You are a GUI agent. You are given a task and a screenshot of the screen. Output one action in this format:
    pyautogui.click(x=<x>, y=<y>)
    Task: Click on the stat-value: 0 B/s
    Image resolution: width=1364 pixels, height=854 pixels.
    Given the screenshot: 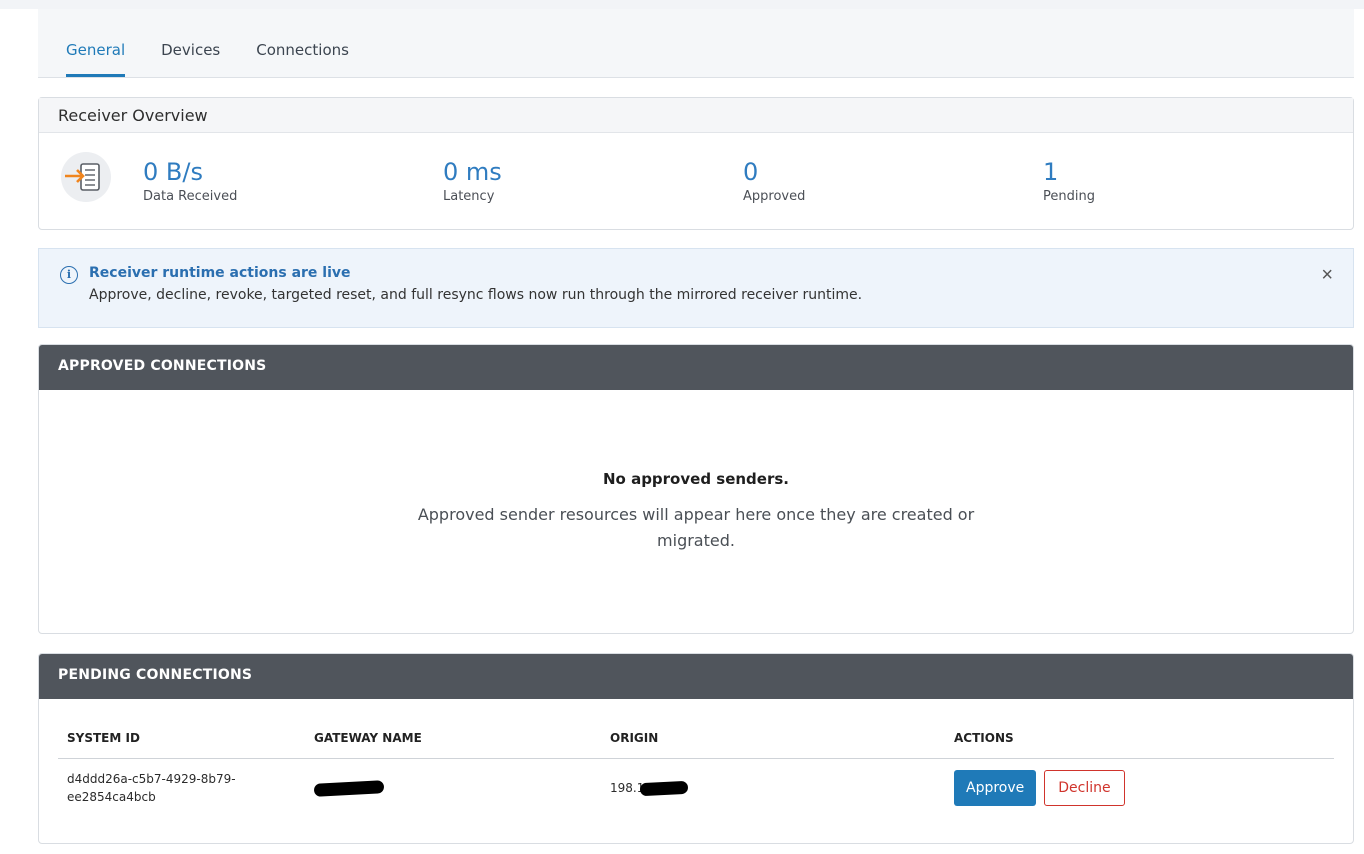 What is the action you would take?
    pyautogui.click(x=173, y=172)
    